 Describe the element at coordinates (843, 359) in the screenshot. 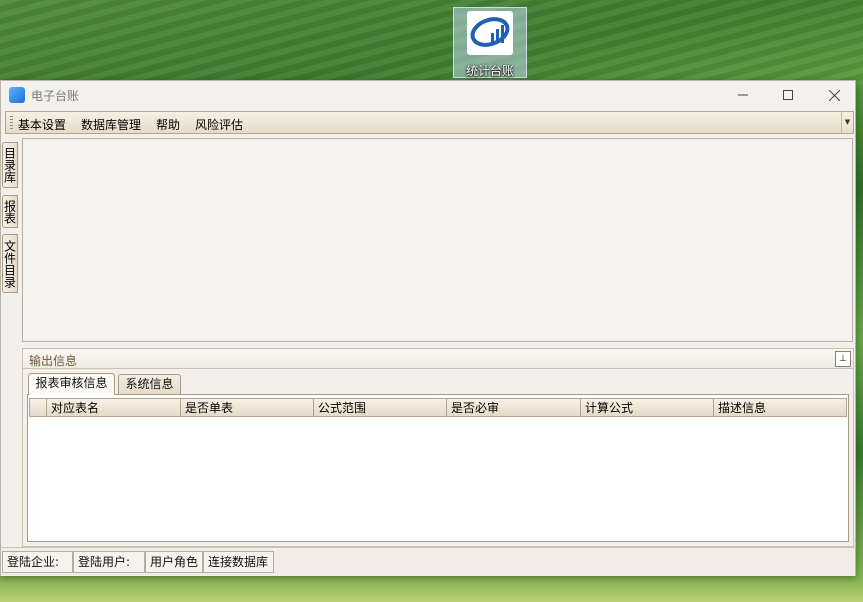

I see `pin-icon: ⊥` at that location.